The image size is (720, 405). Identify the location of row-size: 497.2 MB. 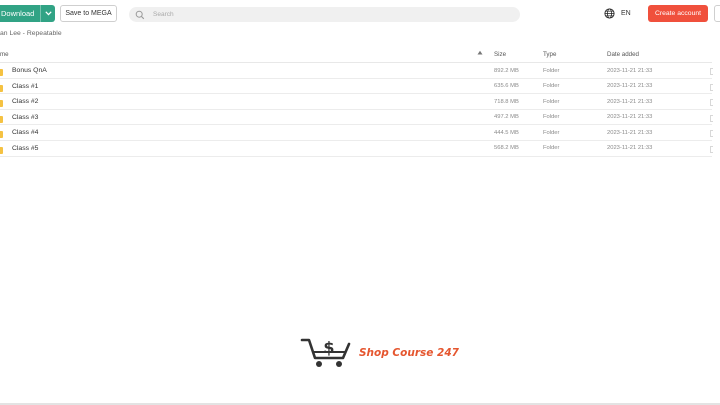
(506, 117).